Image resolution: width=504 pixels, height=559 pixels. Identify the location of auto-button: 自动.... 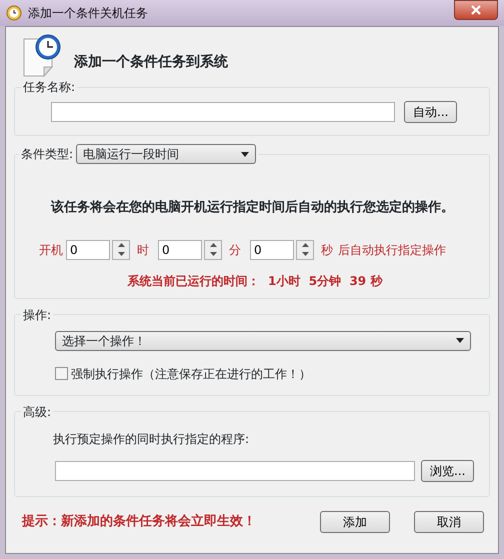
(431, 112).